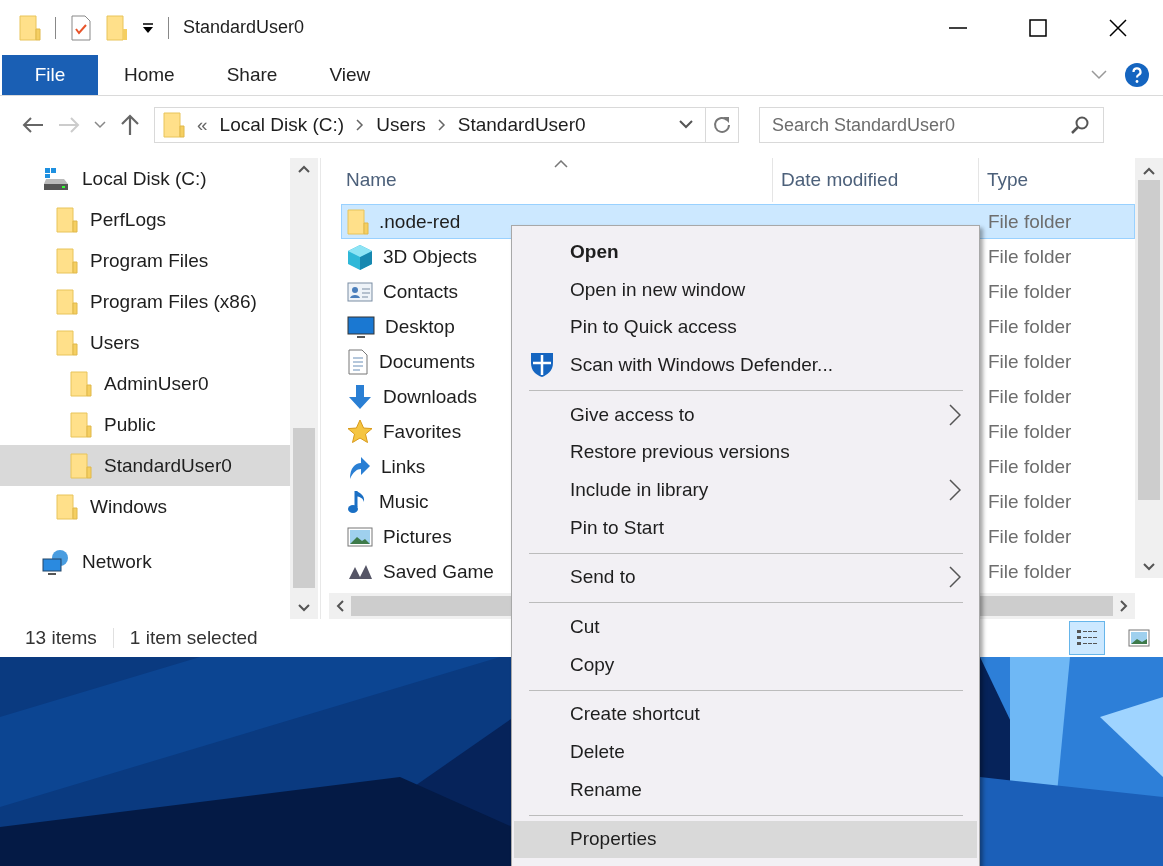 The image size is (1163, 866). I want to click on file-name: .node-red, so click(420, 221).